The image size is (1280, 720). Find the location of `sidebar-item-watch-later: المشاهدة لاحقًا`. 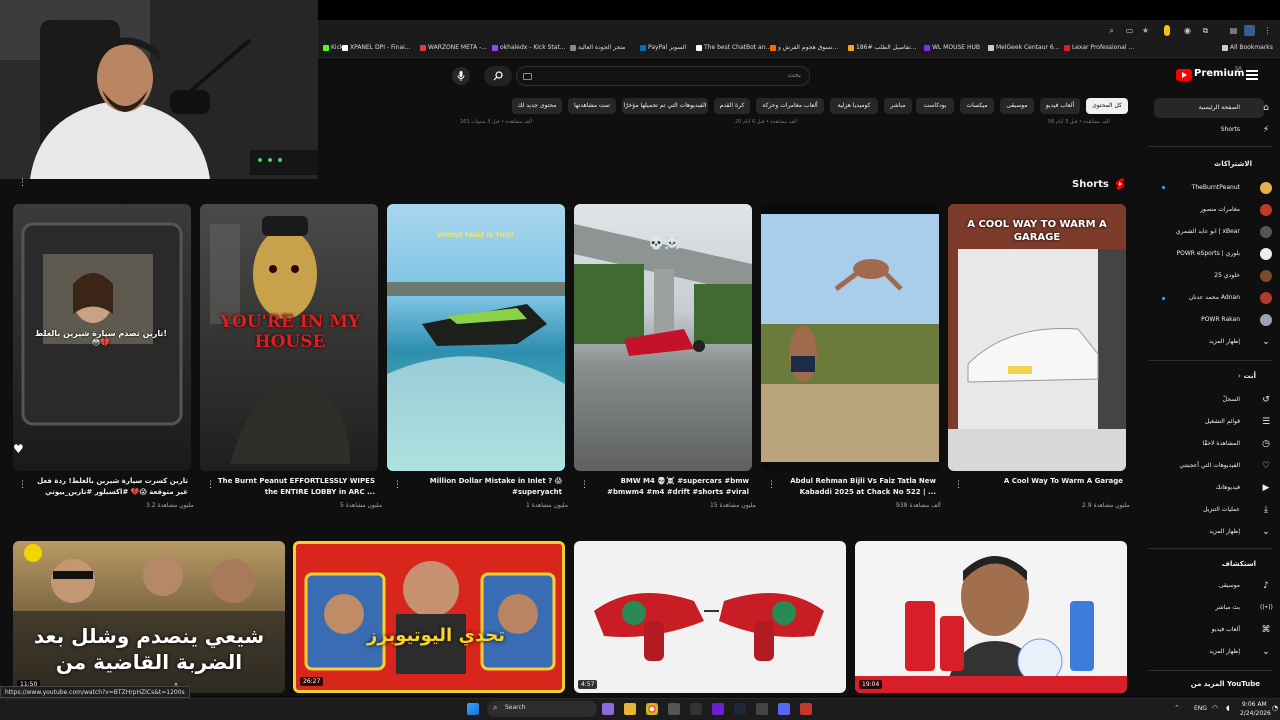

sidebar-item-watch-later: المشاهدة لاحقًا is located at coordinates (1221, 444).